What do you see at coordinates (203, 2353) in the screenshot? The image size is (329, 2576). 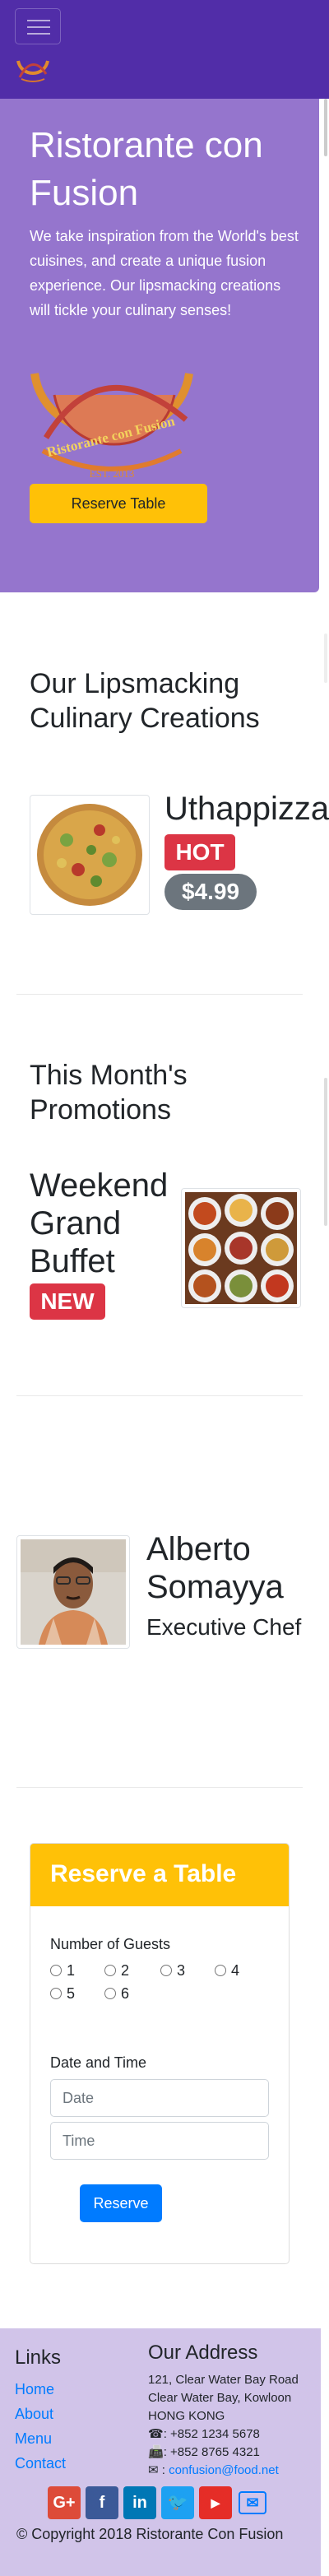 I see `address-heading: Our Address` at bounding box center [203, 2353].